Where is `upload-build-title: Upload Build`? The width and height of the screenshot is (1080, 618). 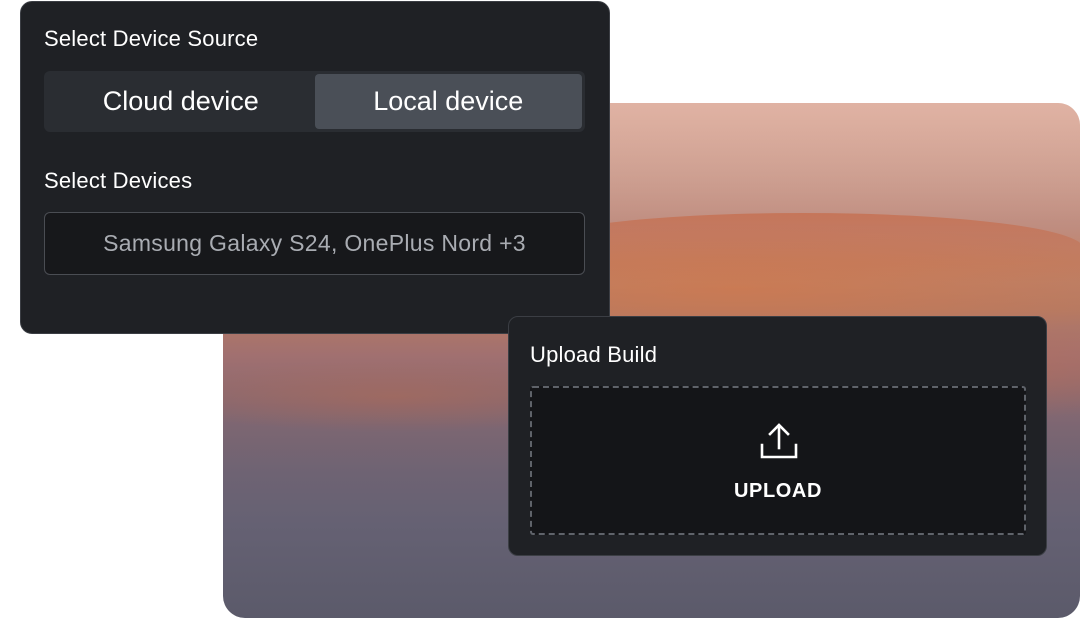 upload-build-title: Upload Build is located at coordinates (594, 354).